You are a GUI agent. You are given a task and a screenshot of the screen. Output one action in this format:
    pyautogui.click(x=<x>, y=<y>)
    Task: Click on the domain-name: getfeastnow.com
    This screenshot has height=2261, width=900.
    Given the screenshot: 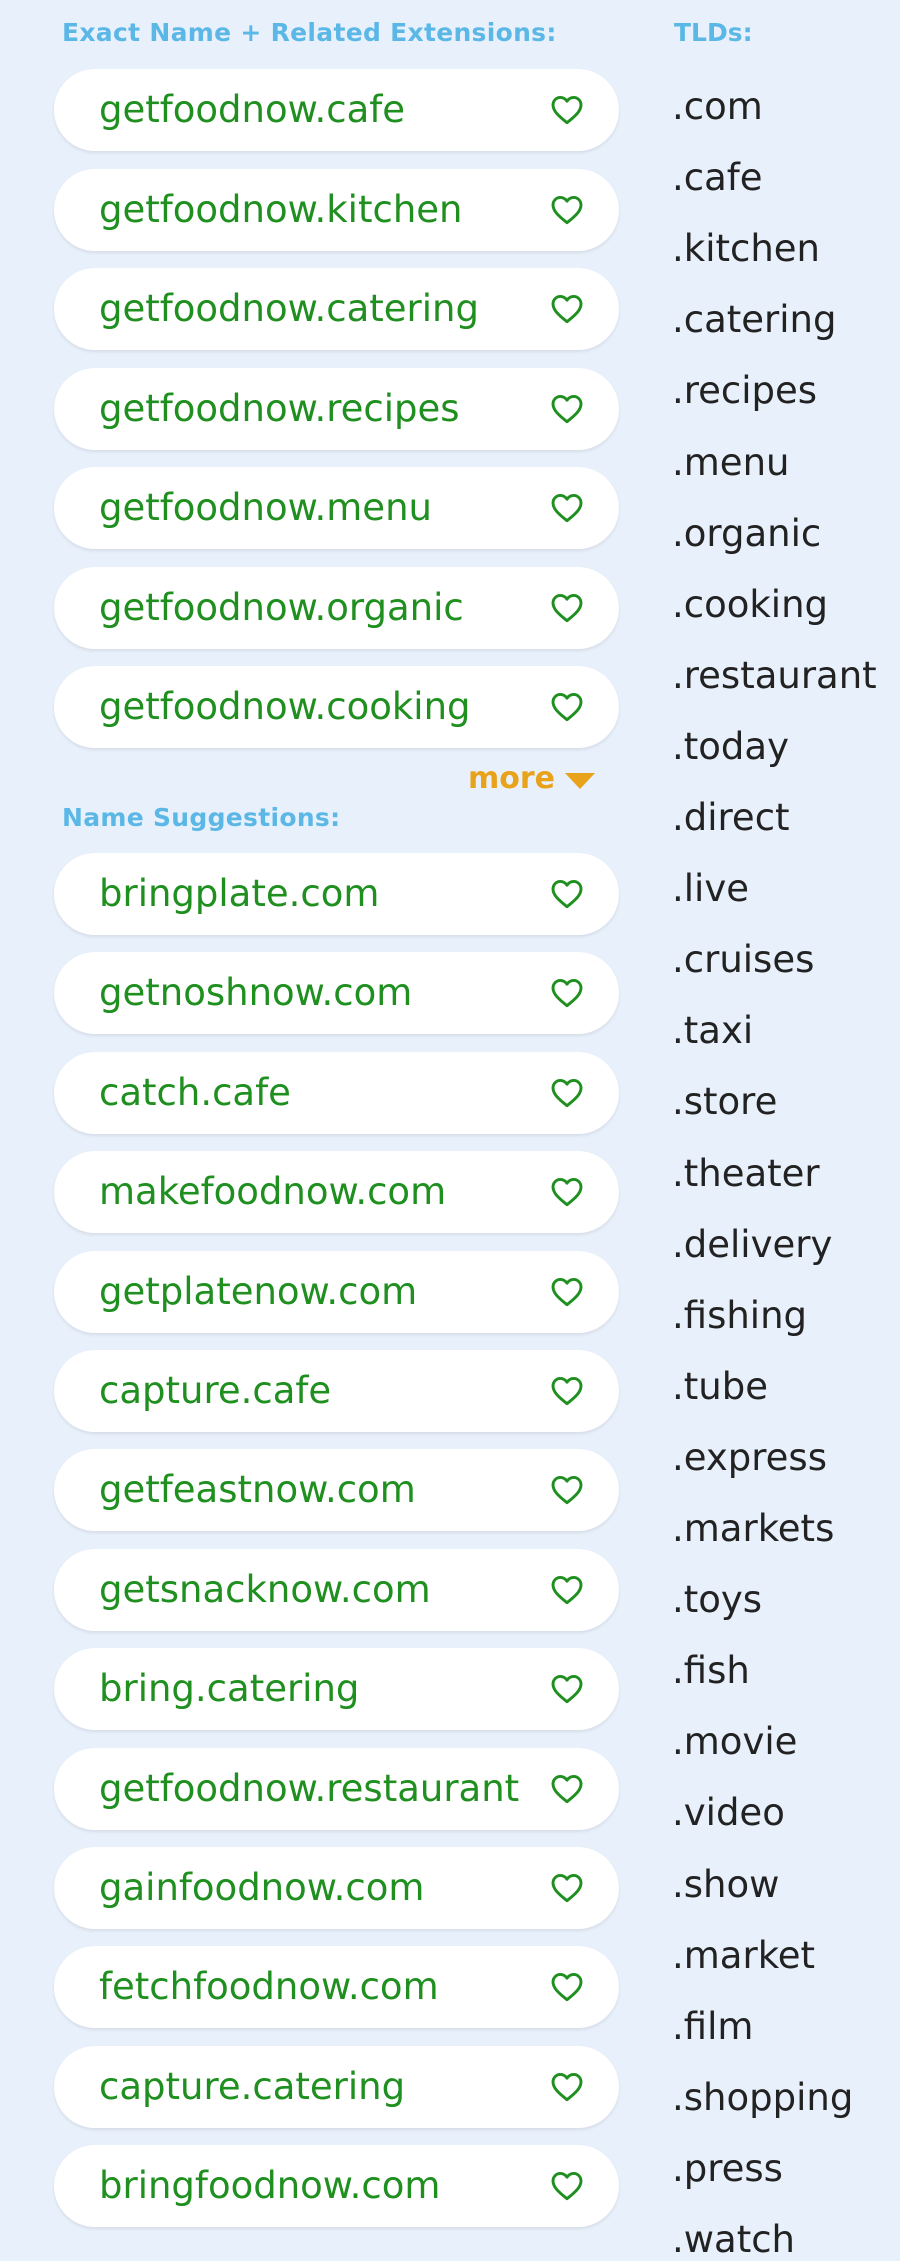 What is the action you would take?
    pyautogui.click(x=257, y=1490)
    